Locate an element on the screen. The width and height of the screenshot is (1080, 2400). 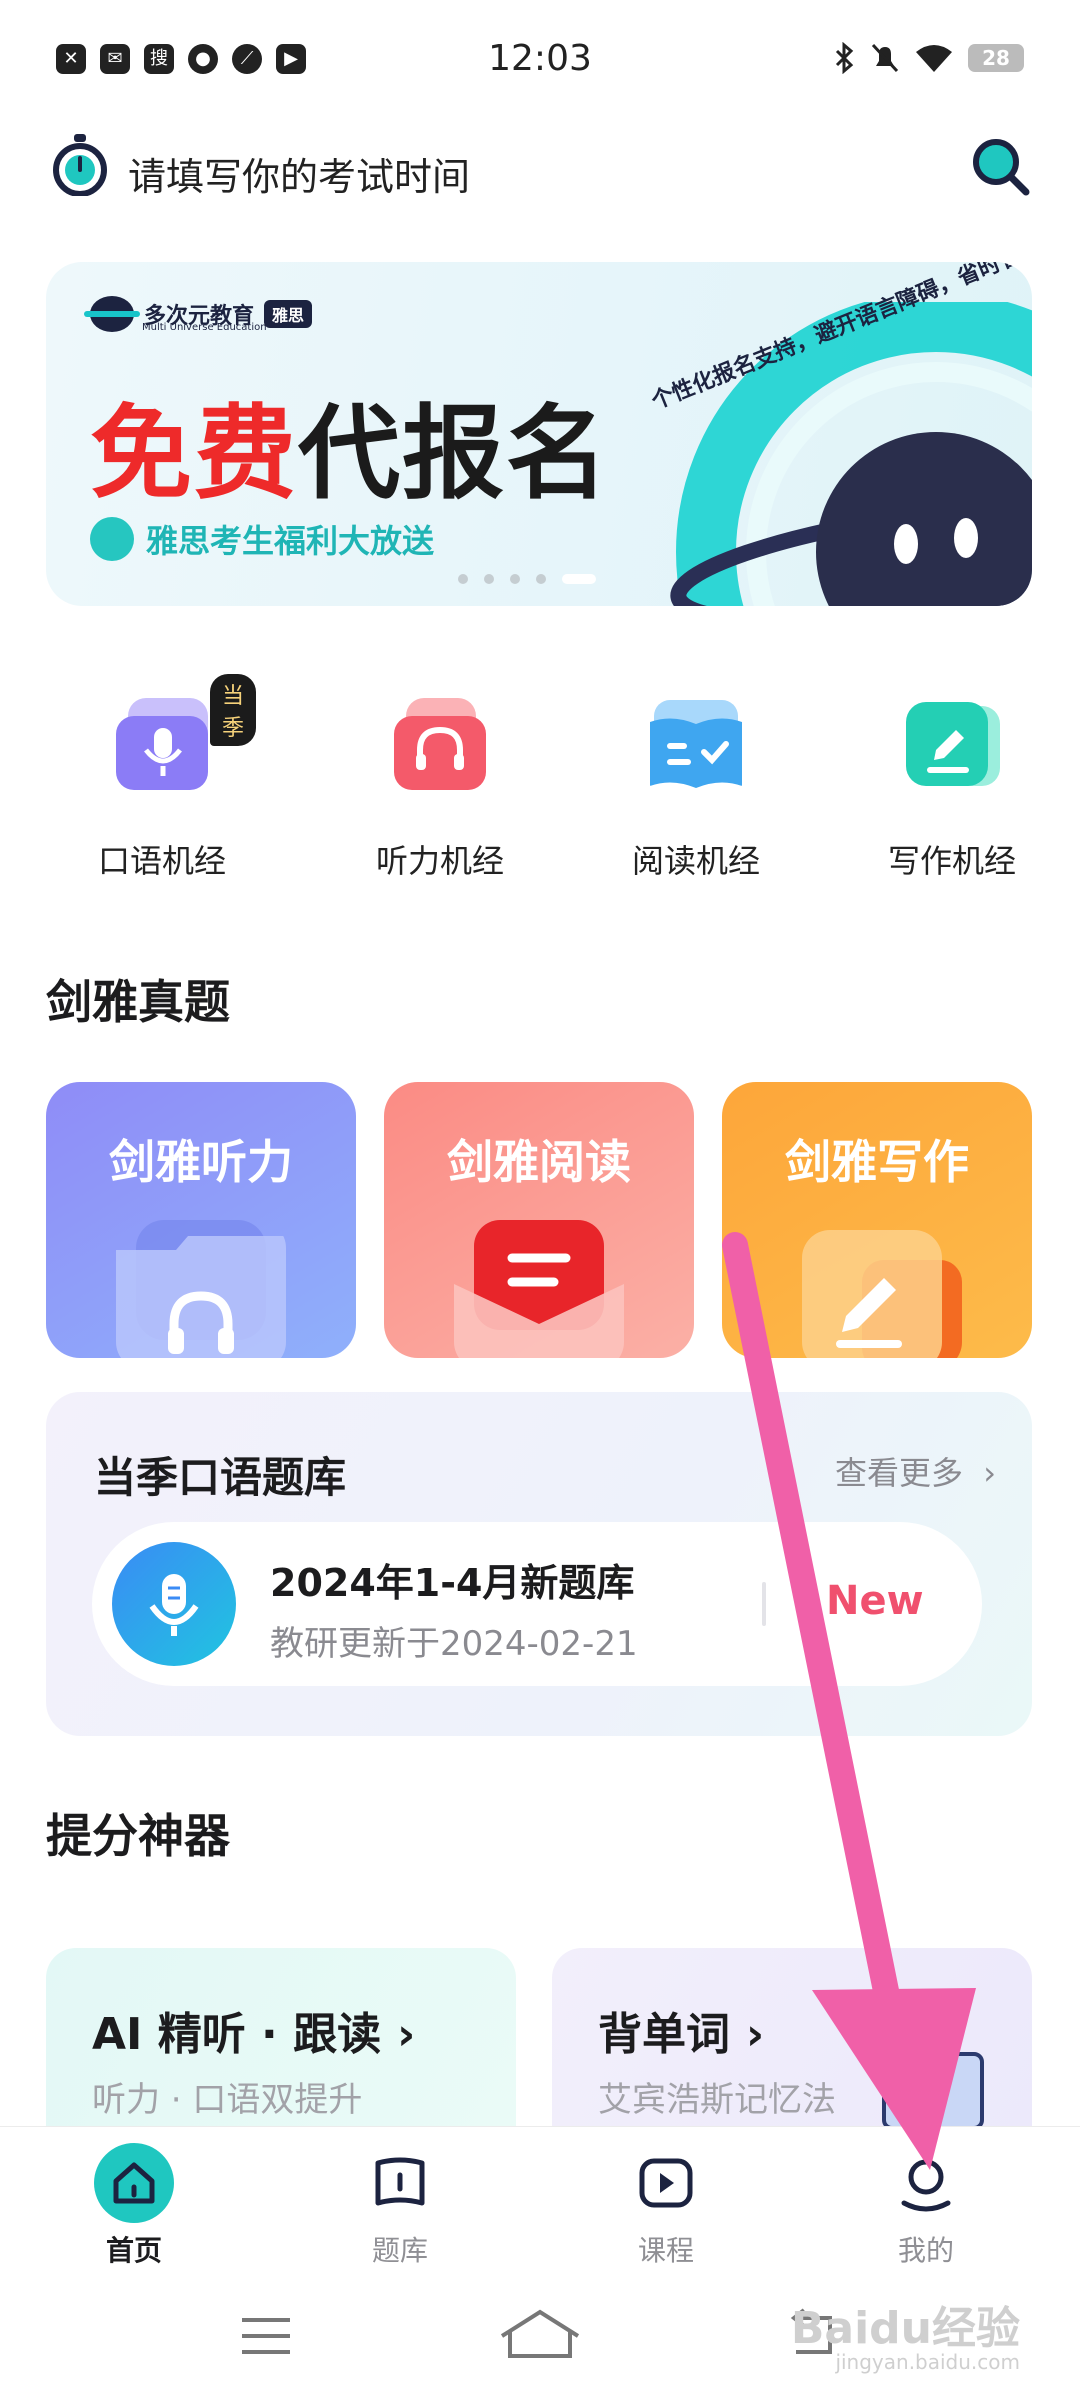
quick-entry-label: 听力机经 is located at coordinates (439, 861).